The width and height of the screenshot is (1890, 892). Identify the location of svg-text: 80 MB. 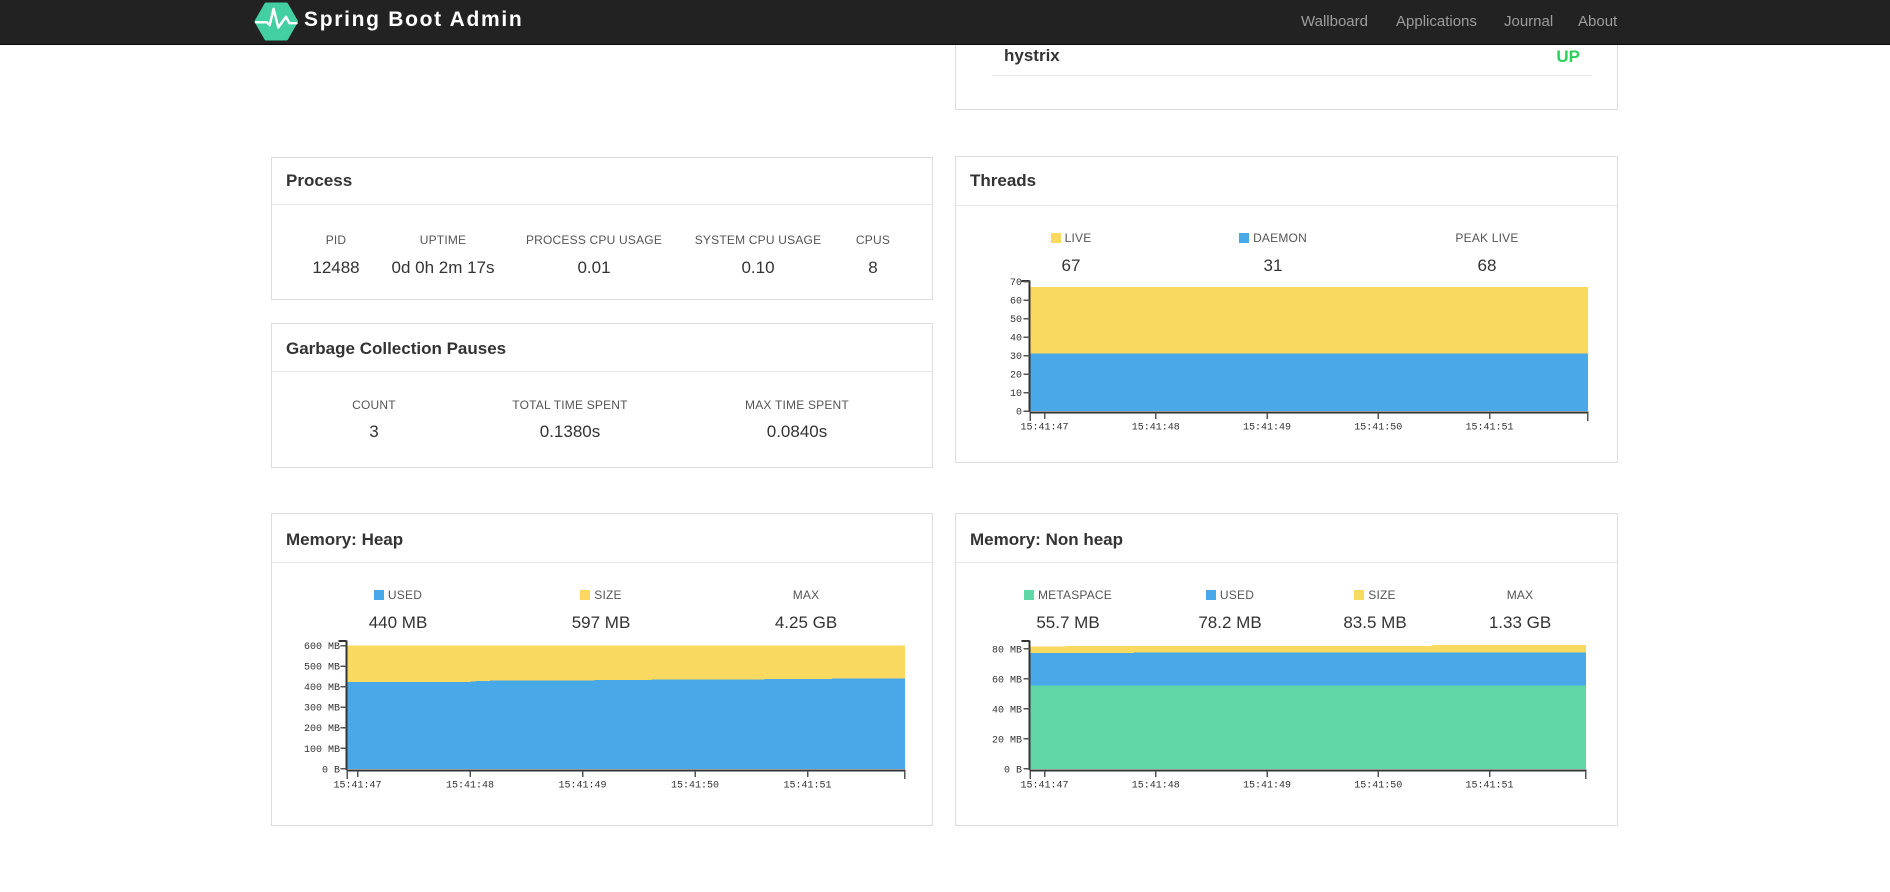
(1007, 650).